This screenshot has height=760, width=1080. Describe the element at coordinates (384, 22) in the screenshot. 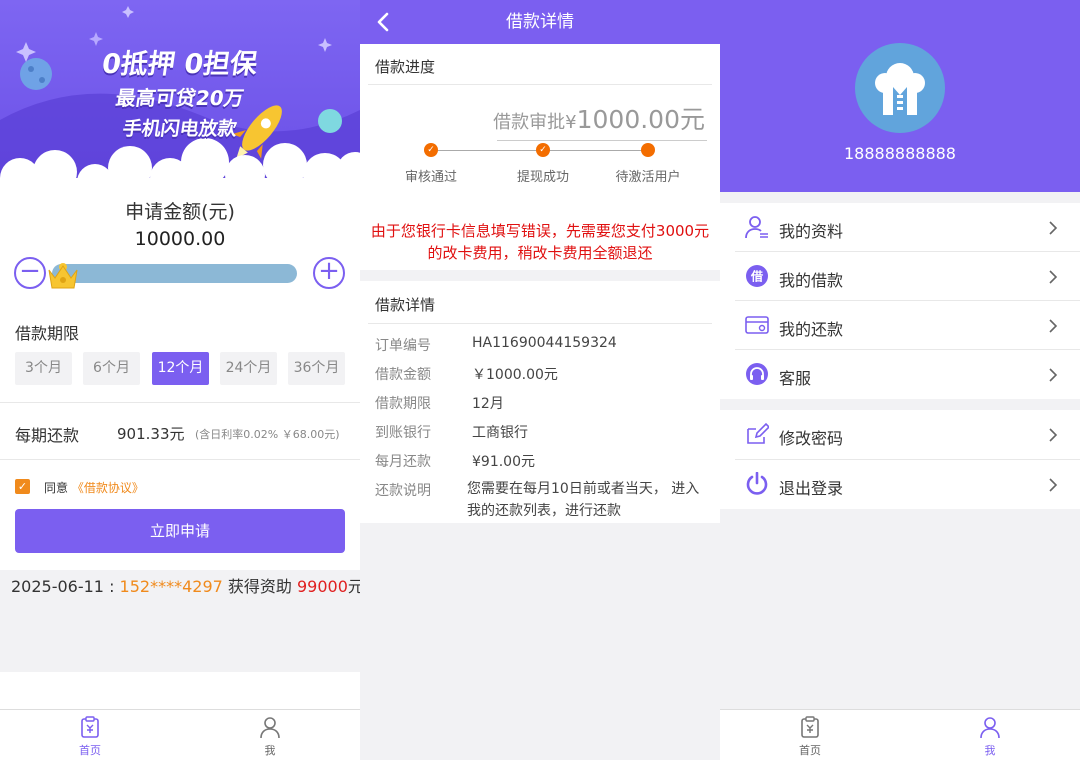

I see `back-arrow-icon` at that location.